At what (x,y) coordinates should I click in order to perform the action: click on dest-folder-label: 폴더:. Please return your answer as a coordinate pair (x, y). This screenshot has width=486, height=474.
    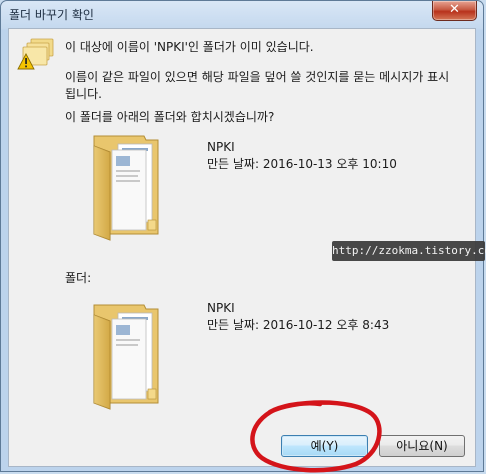
    Looking at the image, I should click on (78, 278).